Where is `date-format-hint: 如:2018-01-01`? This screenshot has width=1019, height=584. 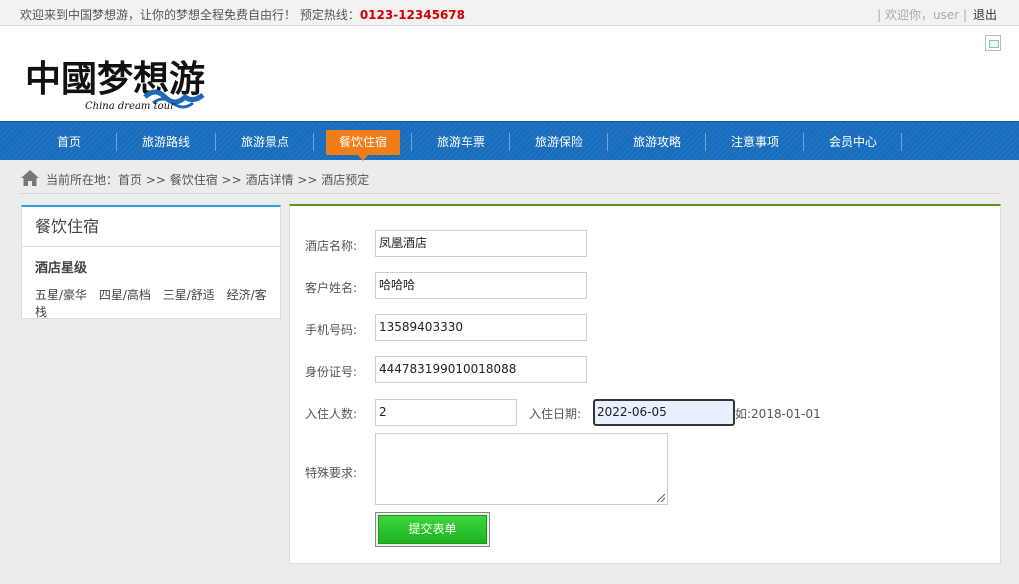 date-format-hint: 如:2018-01-01 is located at coordinates (778, 414).